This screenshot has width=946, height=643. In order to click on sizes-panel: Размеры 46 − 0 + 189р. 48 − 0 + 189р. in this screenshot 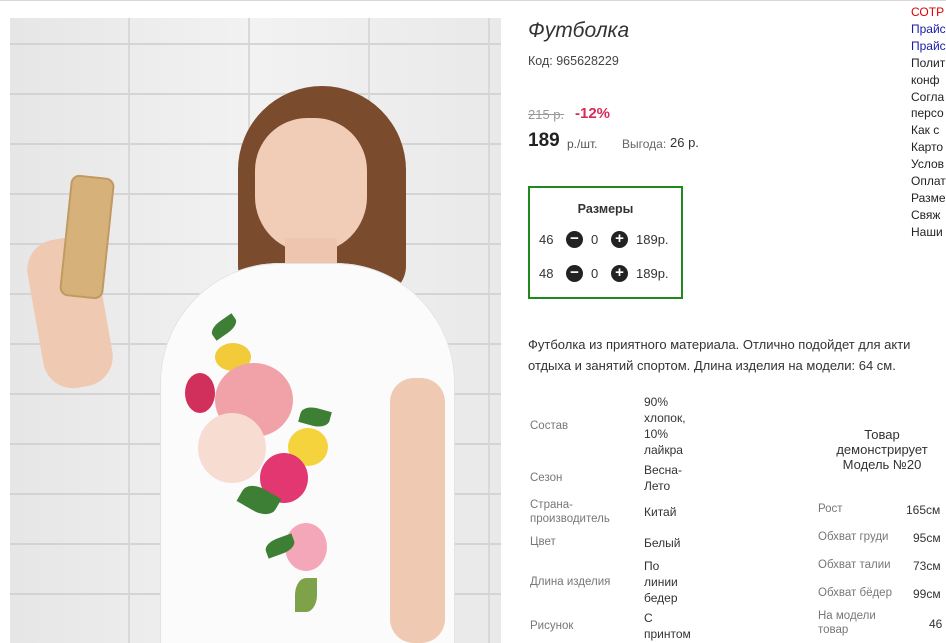, I will do `click(605, 242)`.